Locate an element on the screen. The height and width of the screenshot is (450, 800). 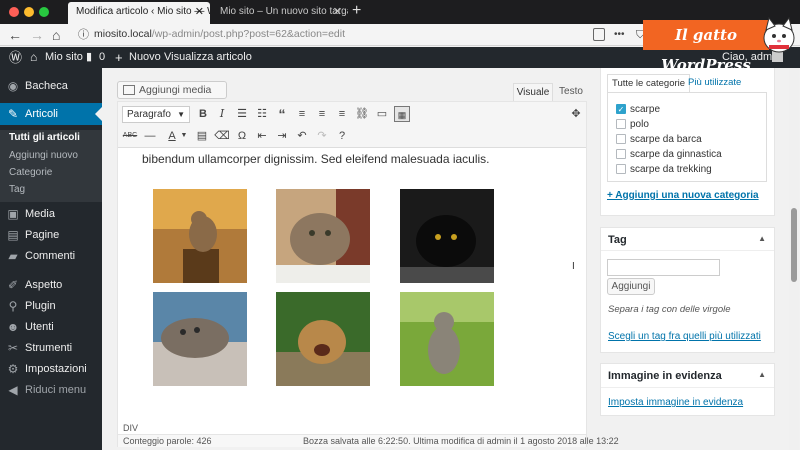
new-content-link: Nuovo is located at coordinates (145, 57).